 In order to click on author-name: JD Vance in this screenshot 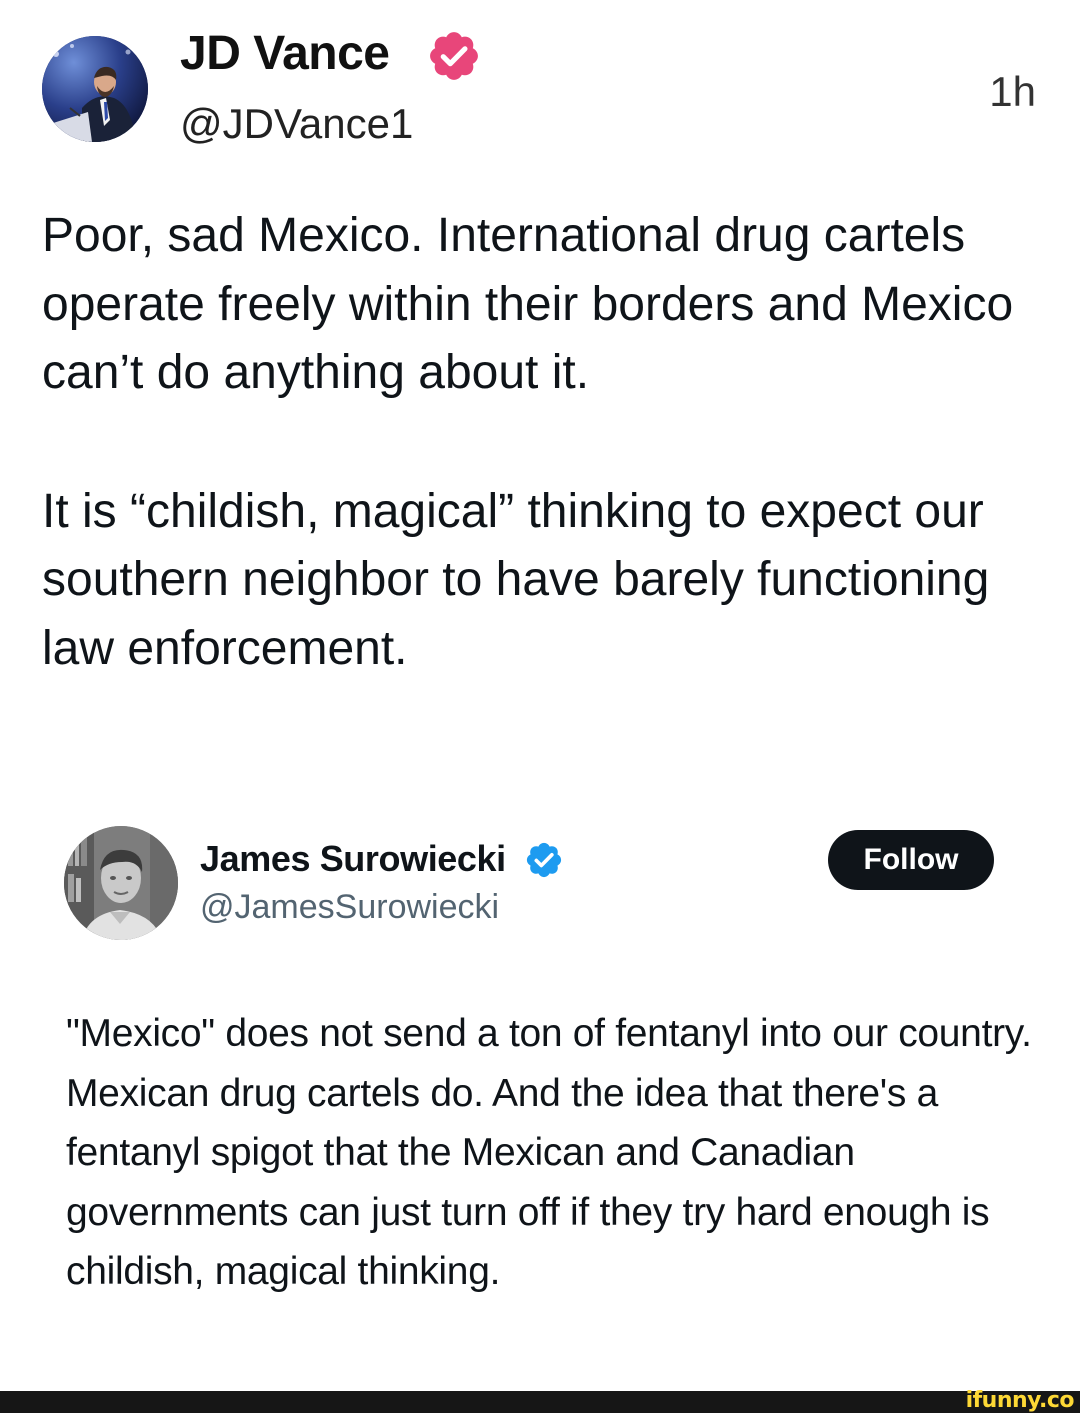, I will do `click(285, 54)`.